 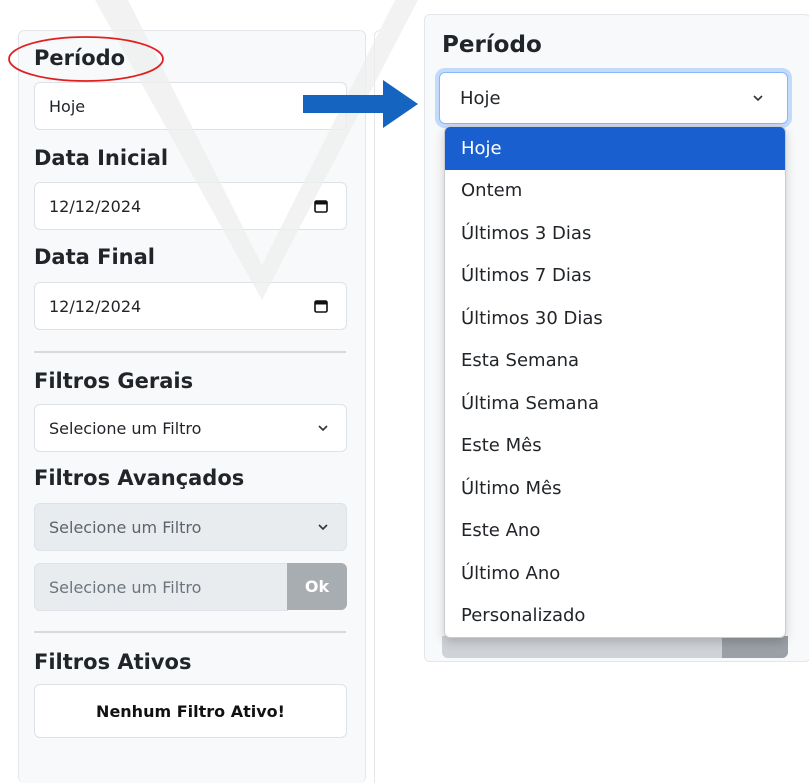 I want to click on option-este-mes: Este Mês, so click(x=615, y=446).